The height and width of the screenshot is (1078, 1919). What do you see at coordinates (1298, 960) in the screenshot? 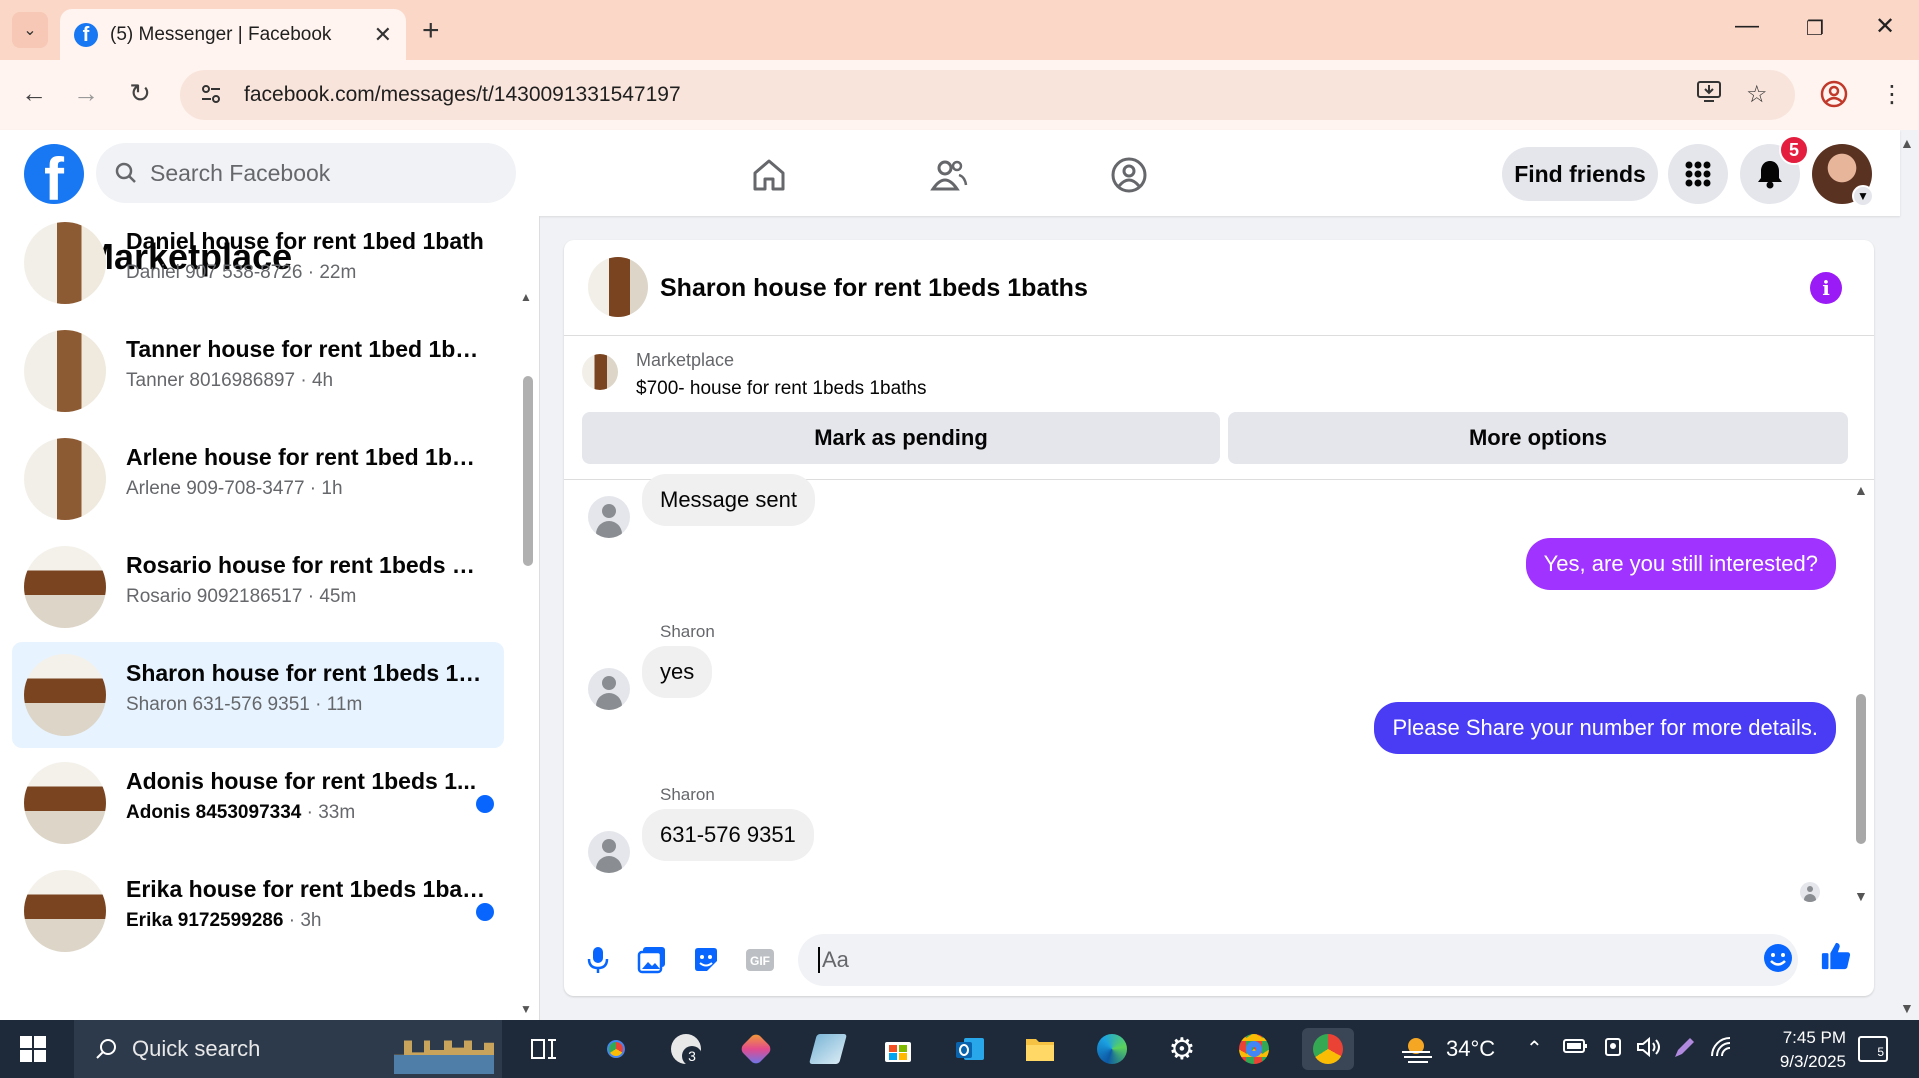
I see `message-input: Aa` at bounding box center [1298, 960].